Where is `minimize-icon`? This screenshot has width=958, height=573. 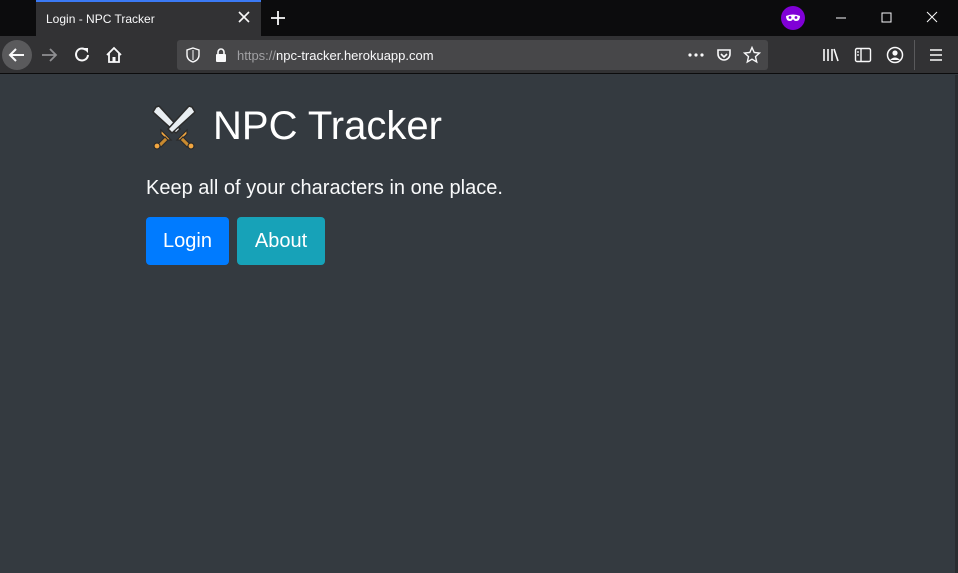 minimize-icon is located at coordinates (841, 18).